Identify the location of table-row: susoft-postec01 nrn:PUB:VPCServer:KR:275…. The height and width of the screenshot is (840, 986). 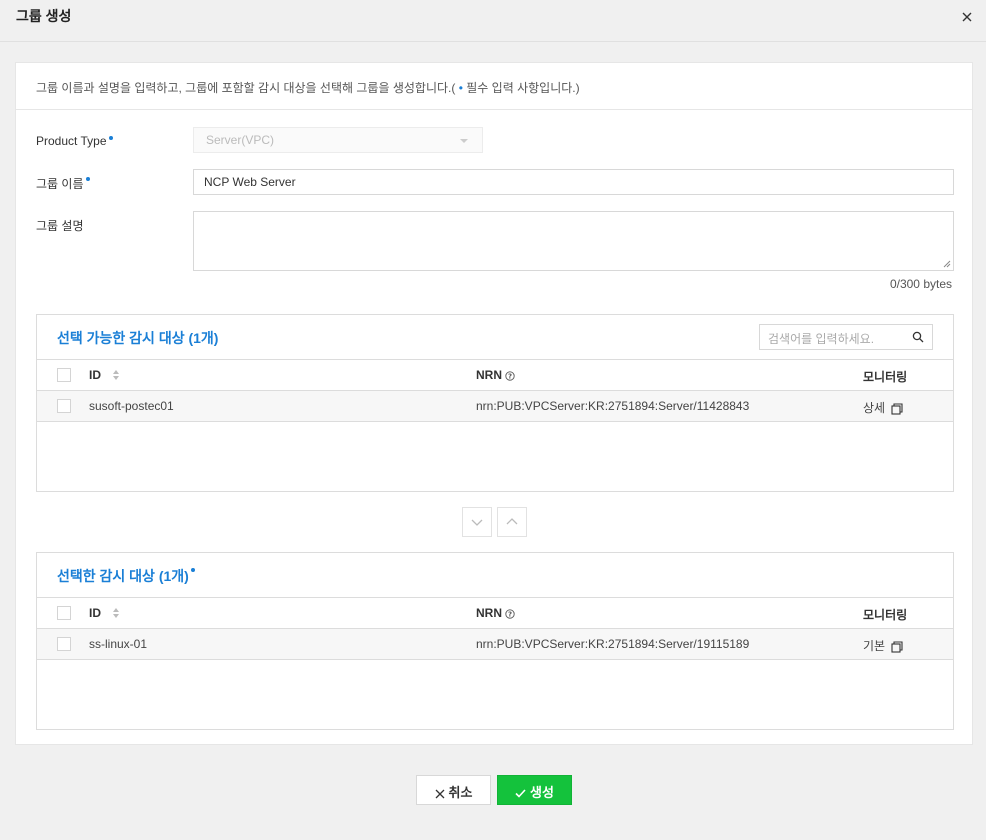
(495, 406).